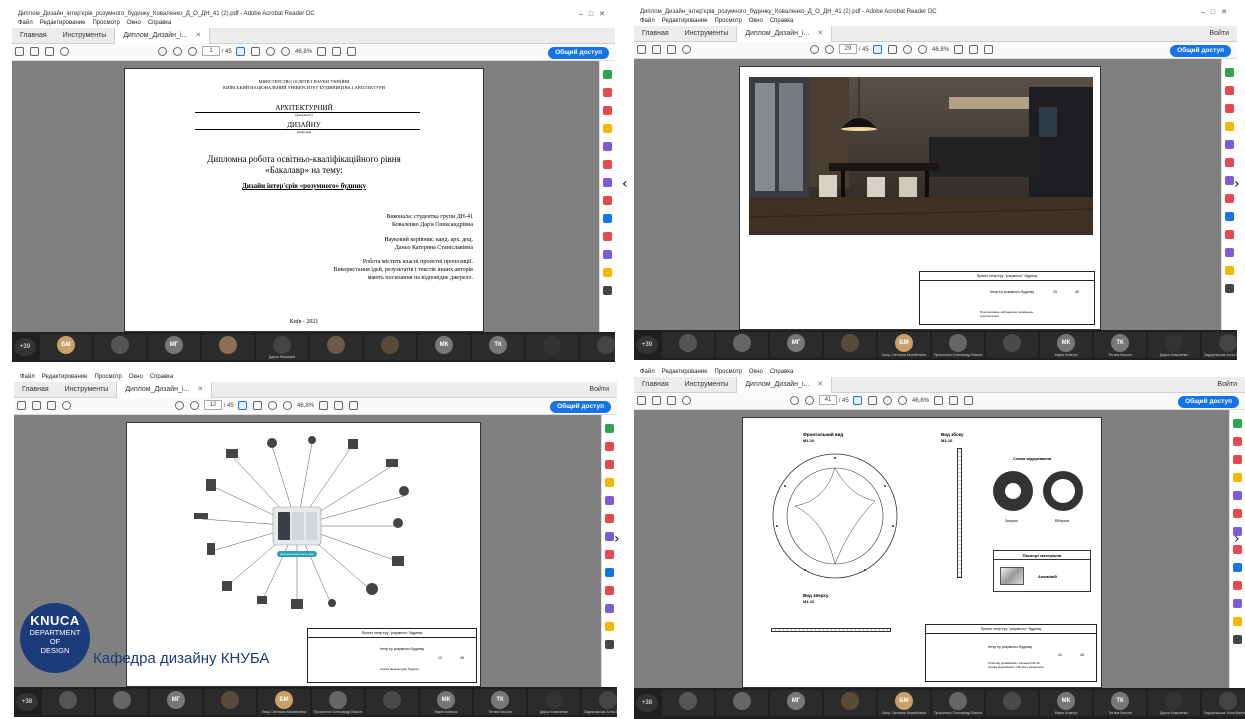  Describe the element at coordinates (656, 400) in the screenshot. I see `print-icon` at that location.